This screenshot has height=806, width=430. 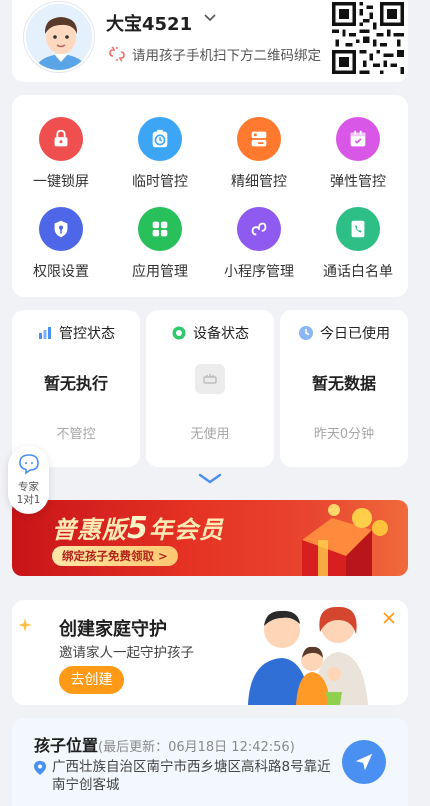 I want to click on quick-action-label: 一键锁屏, so click(x=61, y=182).